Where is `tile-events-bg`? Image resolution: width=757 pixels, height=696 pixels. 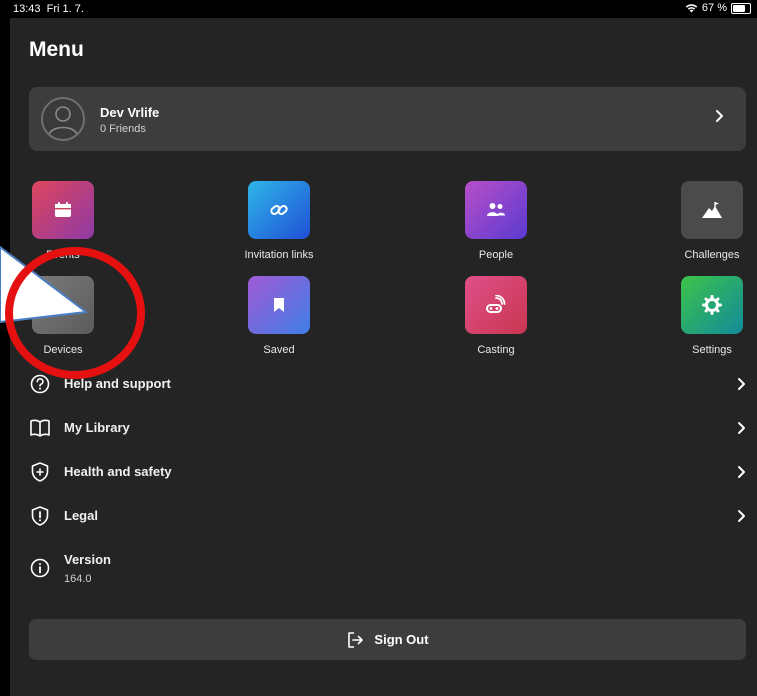 tile-events-bg is located at coordinates (63, 210).